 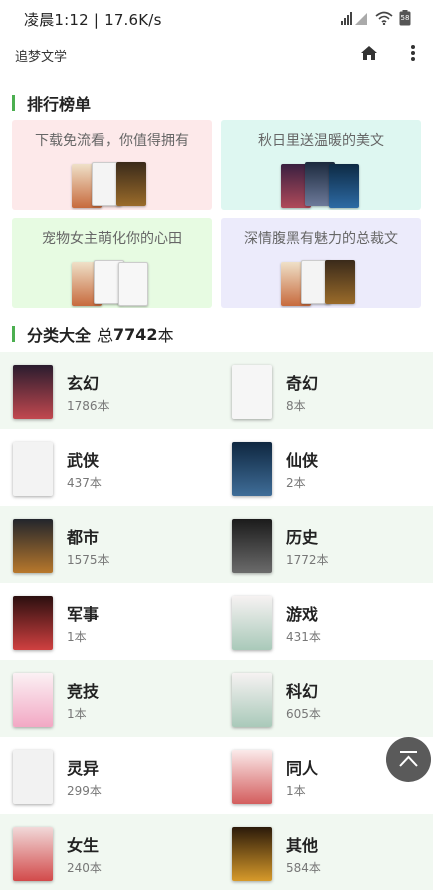 What do you see at coordinates (302, 614) in the screenshot?
I see `category-name: 游戏` at bounding box center [302, 614].